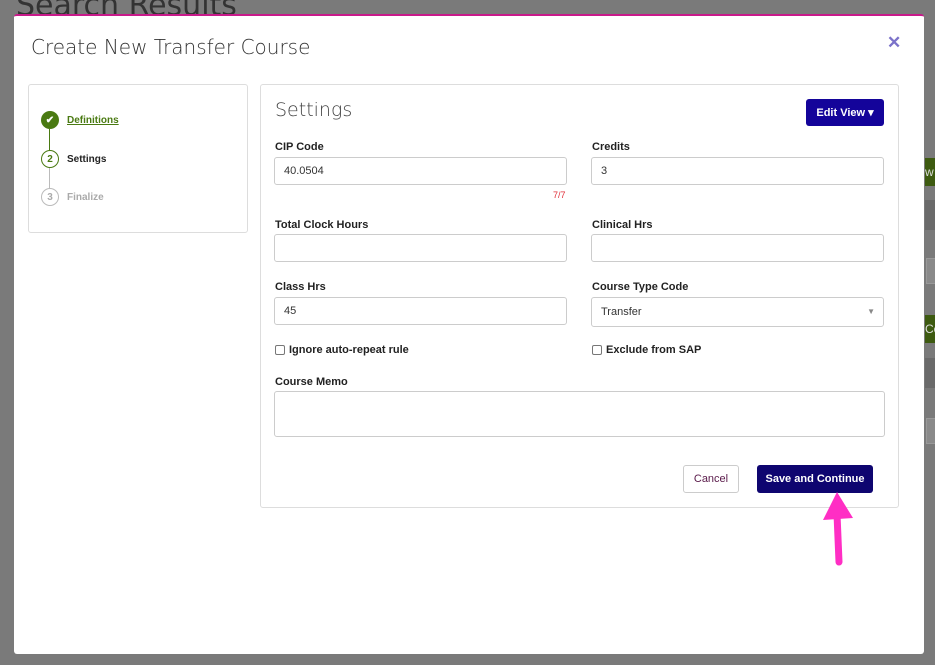 This screenshot has width=935, height=665. What do you see at coordinates (737, 312) in the screenshot?
I see `course-type-code-select: Transfer ▼` at bounding box center [737, 312].